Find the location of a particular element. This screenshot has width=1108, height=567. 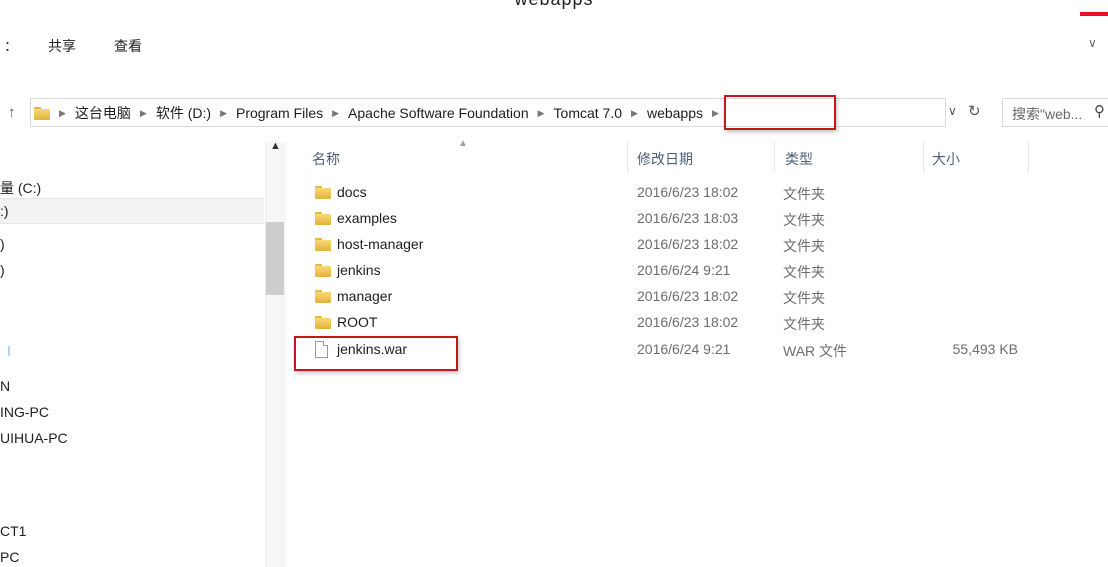

nav-item-pc-4: PC is located at coordinates (9, 557).